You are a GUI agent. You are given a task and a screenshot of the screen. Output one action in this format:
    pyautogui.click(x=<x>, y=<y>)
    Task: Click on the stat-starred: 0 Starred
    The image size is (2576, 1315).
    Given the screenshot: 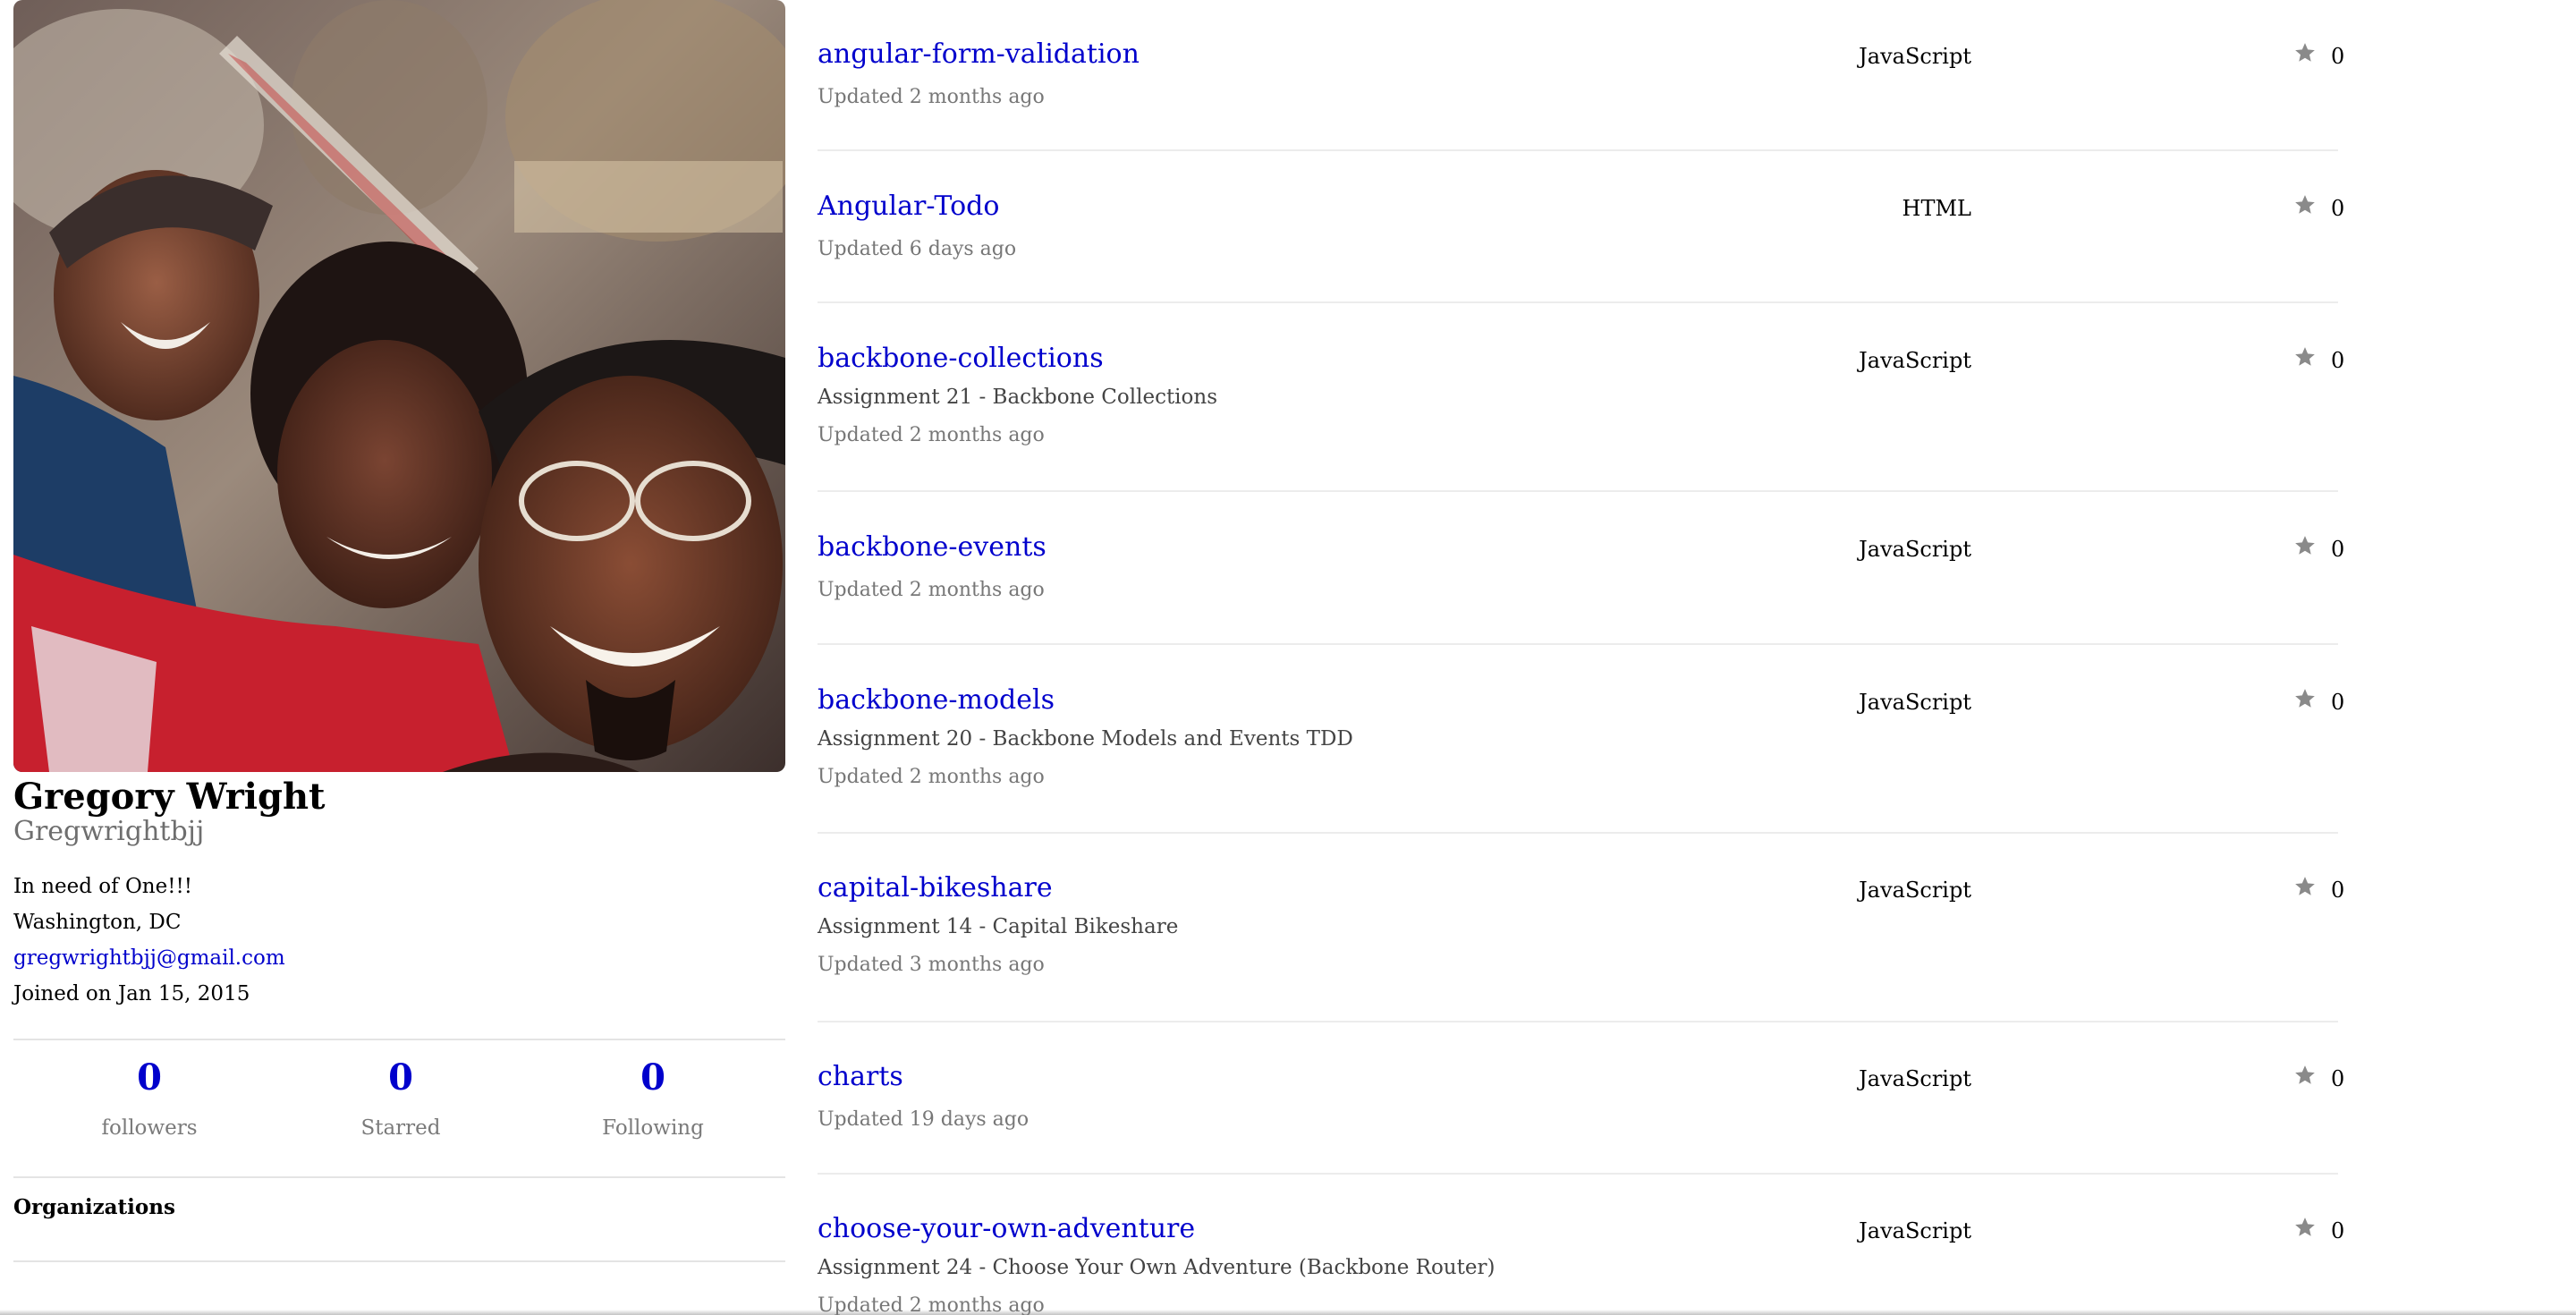 What is the action you would take?
    pyautogui.click(x=400, y=1098)
    